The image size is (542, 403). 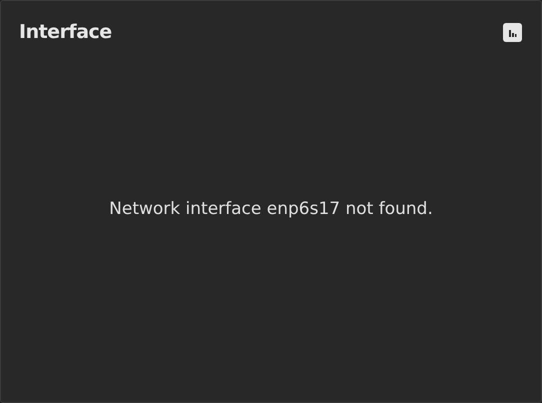 What do you see at coordinates (65, 32) in the screenshot?
I see `panel-title: Interface` at bounding box center [65, 32].